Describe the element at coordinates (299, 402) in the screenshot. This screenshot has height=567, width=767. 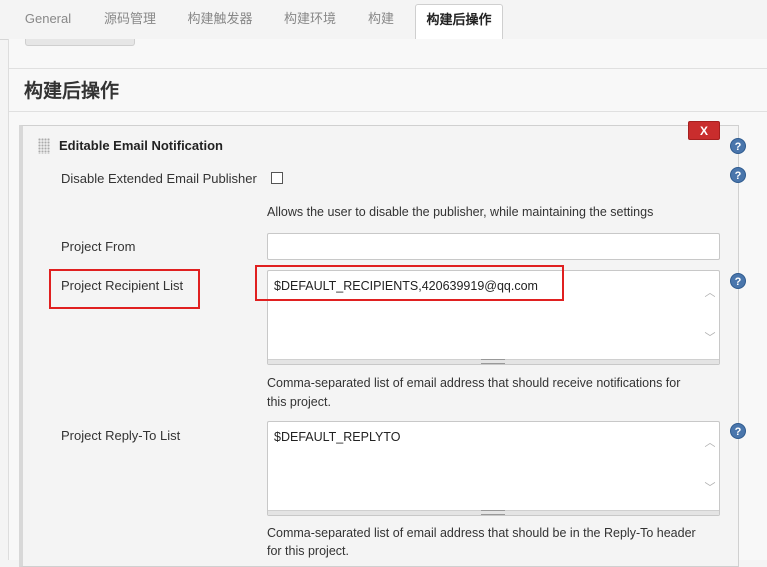
I see `recipient-list-description-line2: this project.` at that location.